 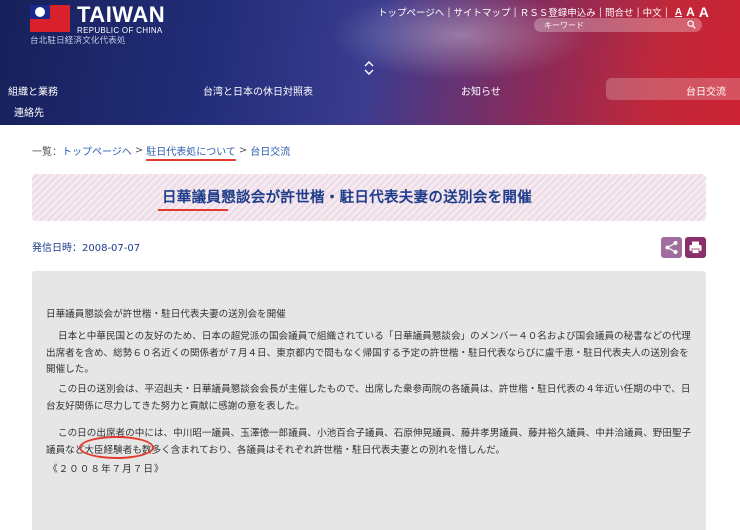 I want to click on print-button, so click(x=695, y=247).